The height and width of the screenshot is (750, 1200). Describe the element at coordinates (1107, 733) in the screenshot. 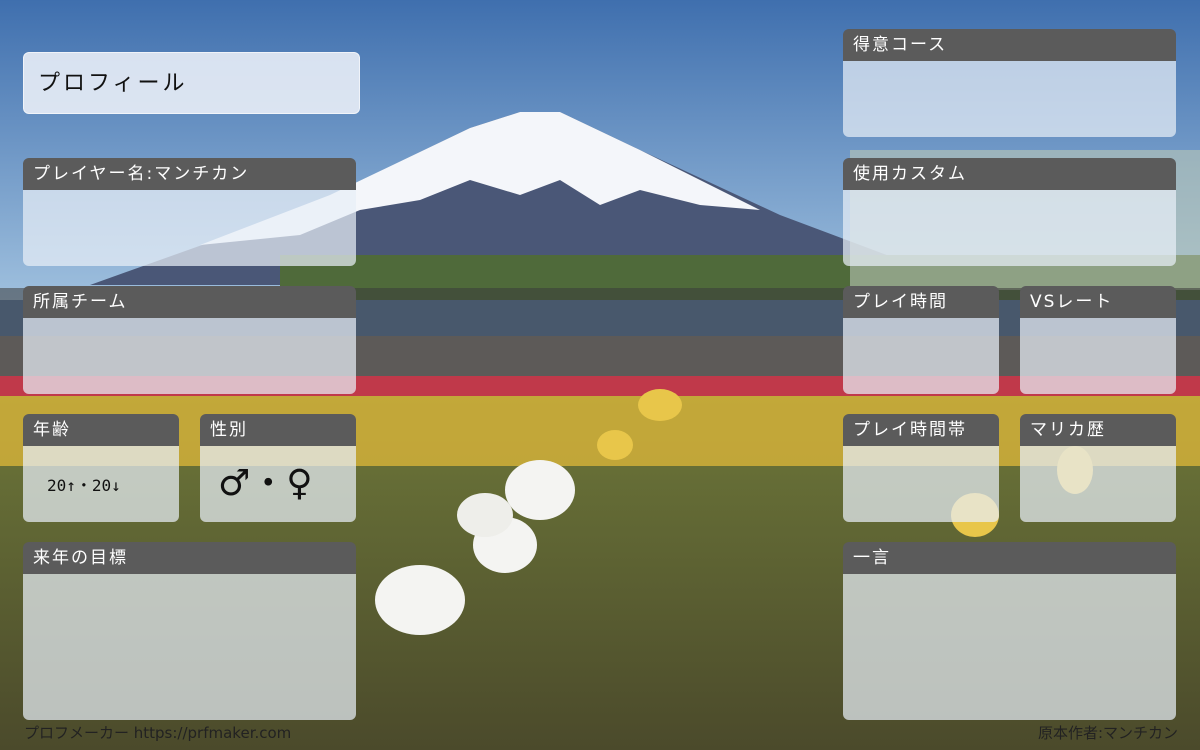

I see `author-credit: 原本作者:マンチカン` at that location.